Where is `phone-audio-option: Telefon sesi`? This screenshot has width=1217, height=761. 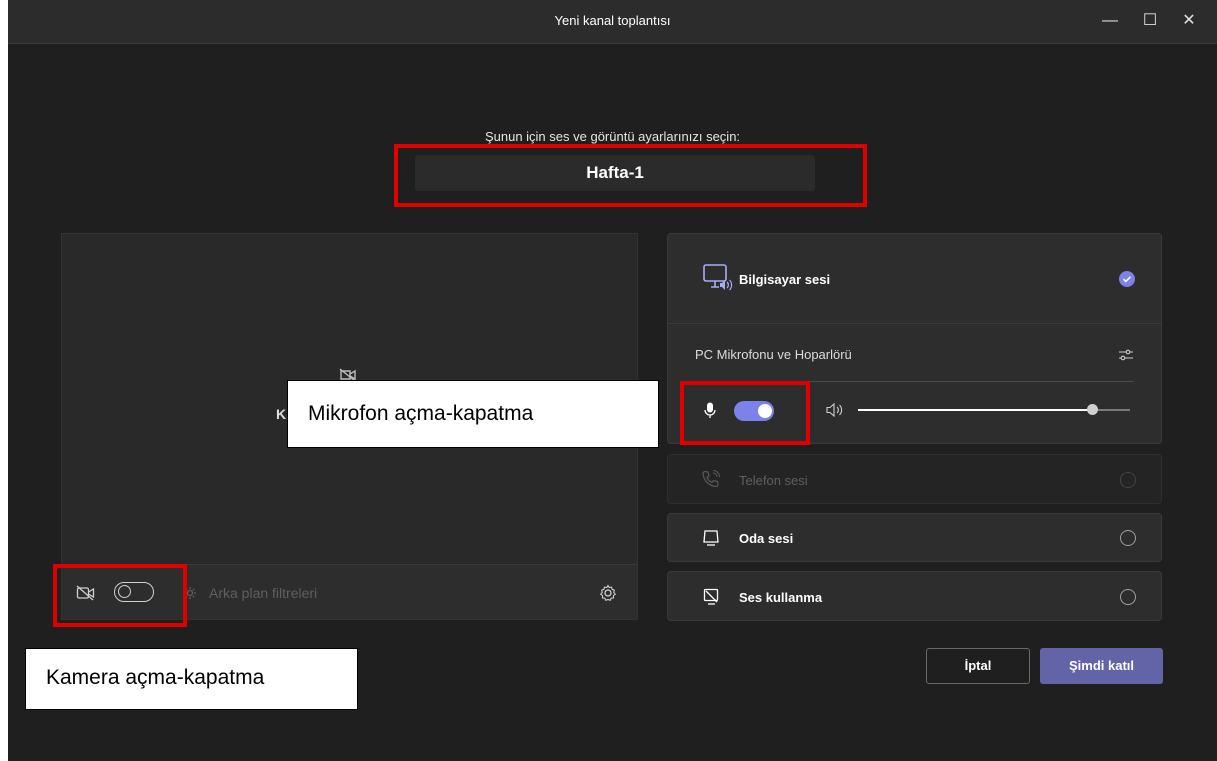
phone-audio-option: Telefon sesi is located at coordinates (914, 479).